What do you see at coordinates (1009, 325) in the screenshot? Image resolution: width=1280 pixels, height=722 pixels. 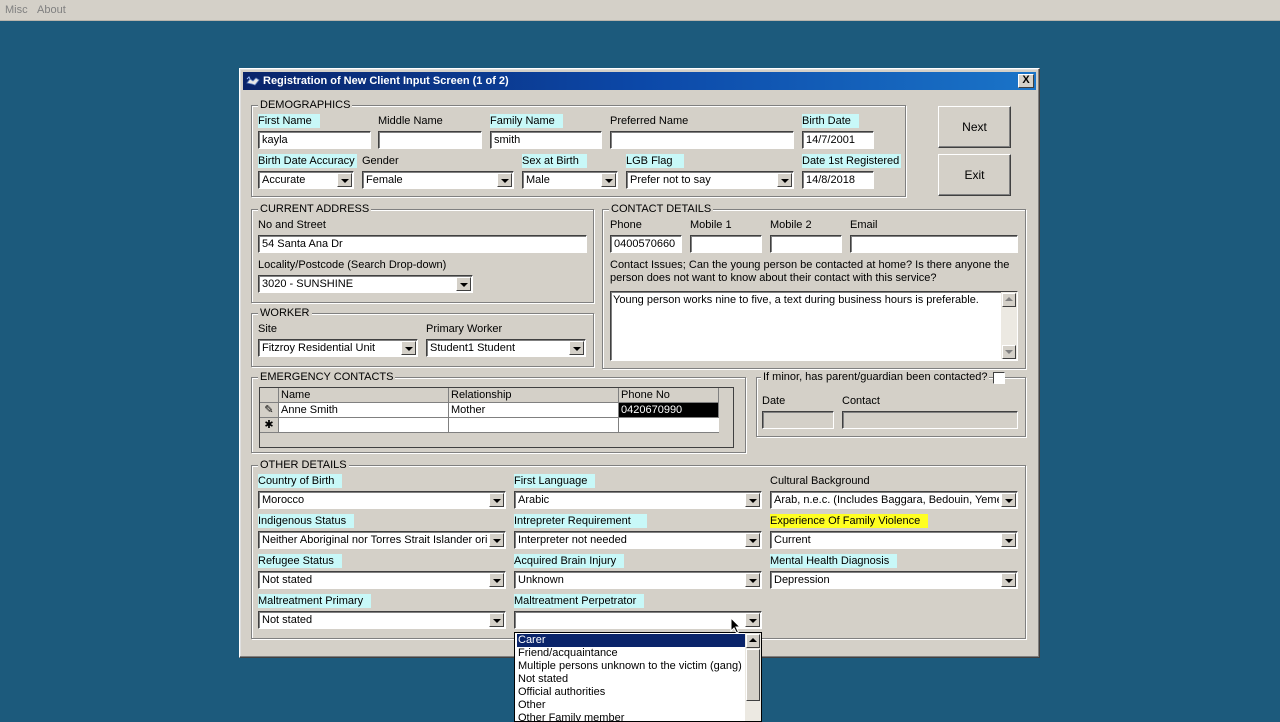 I see `textarea-scrollbar` at bounding box center [1009, 325].